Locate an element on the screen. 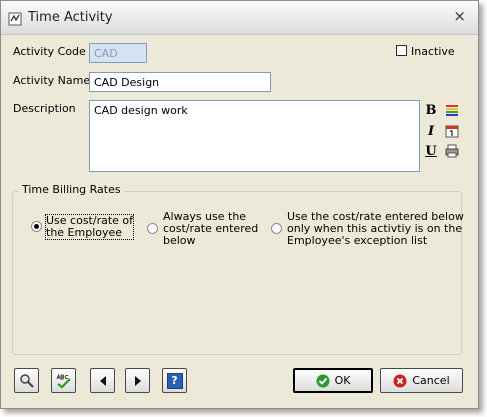  bold-button: B is located at coordinates (431, 110).